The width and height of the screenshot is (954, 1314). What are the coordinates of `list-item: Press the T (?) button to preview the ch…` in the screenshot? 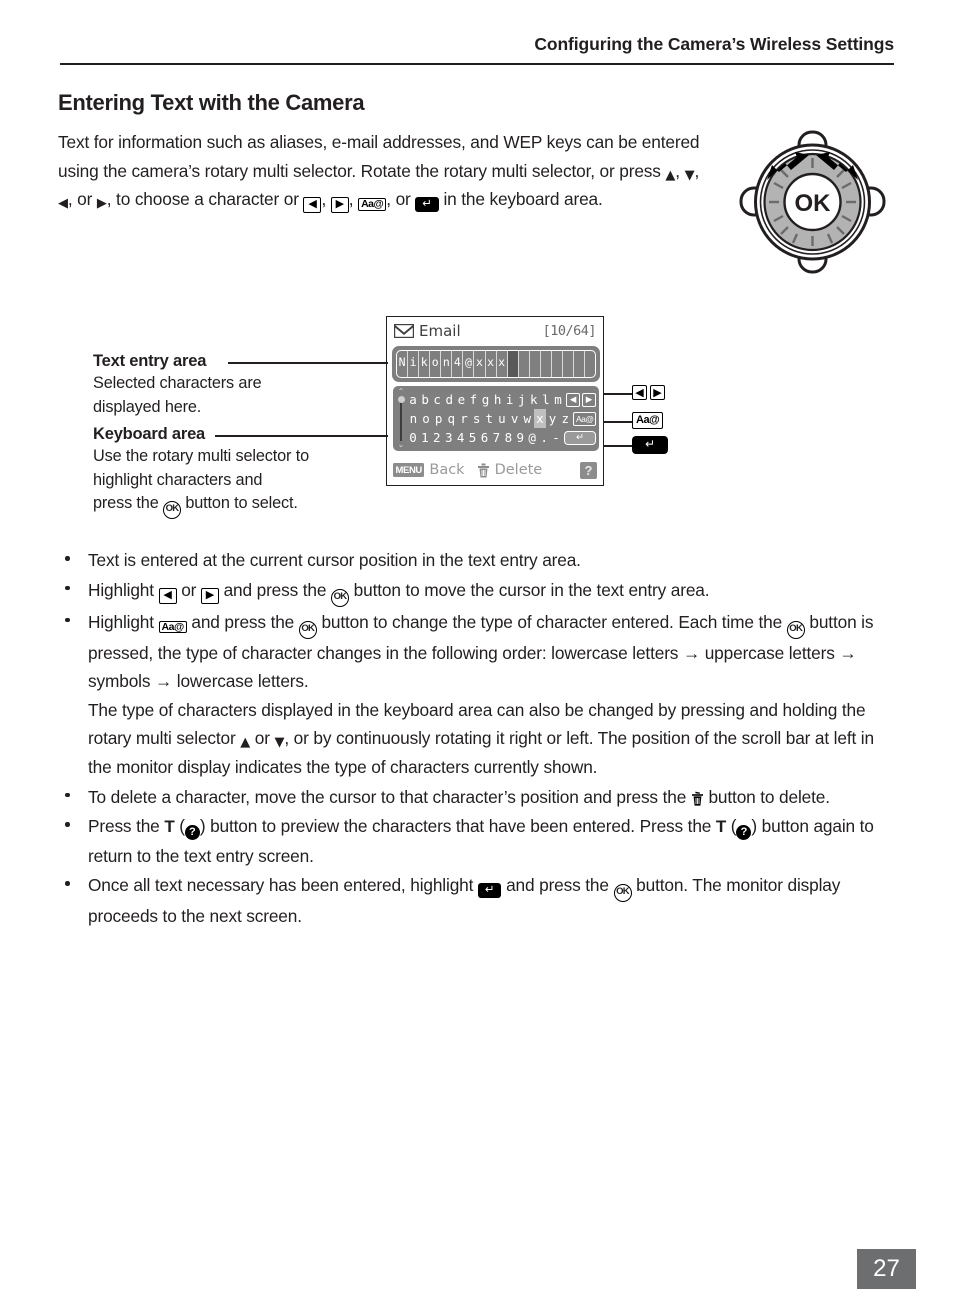 It's located at (477, 841).